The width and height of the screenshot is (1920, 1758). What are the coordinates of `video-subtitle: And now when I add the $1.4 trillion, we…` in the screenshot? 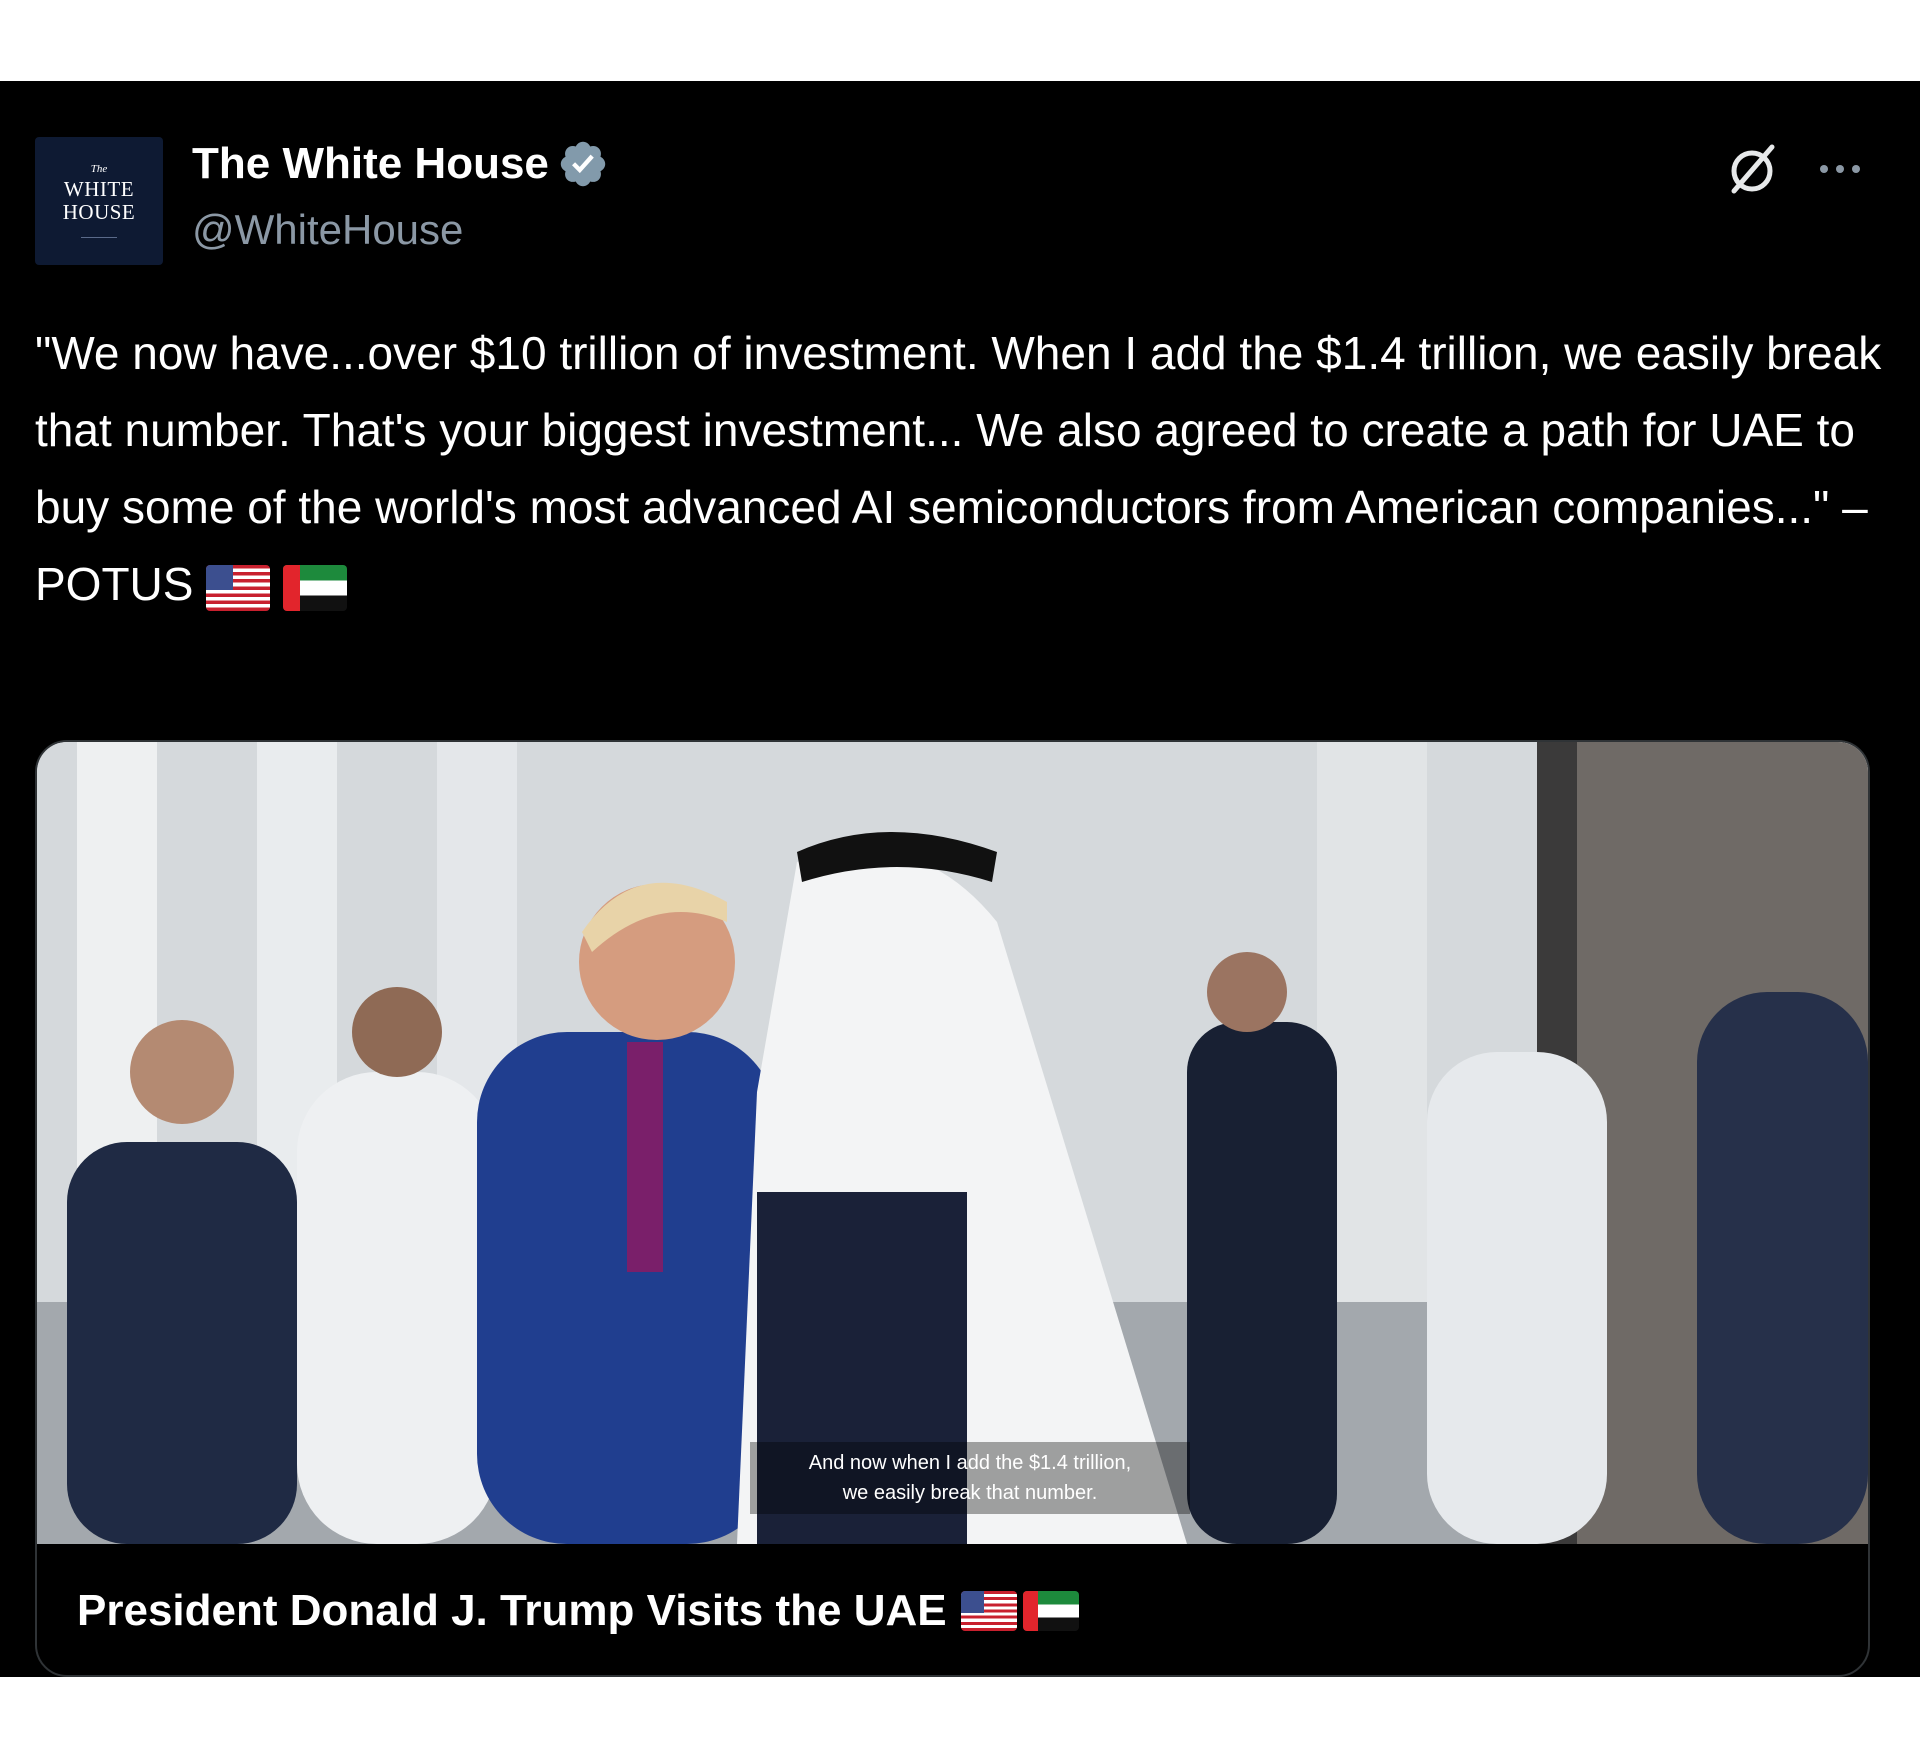 It's located at (970, 1478).